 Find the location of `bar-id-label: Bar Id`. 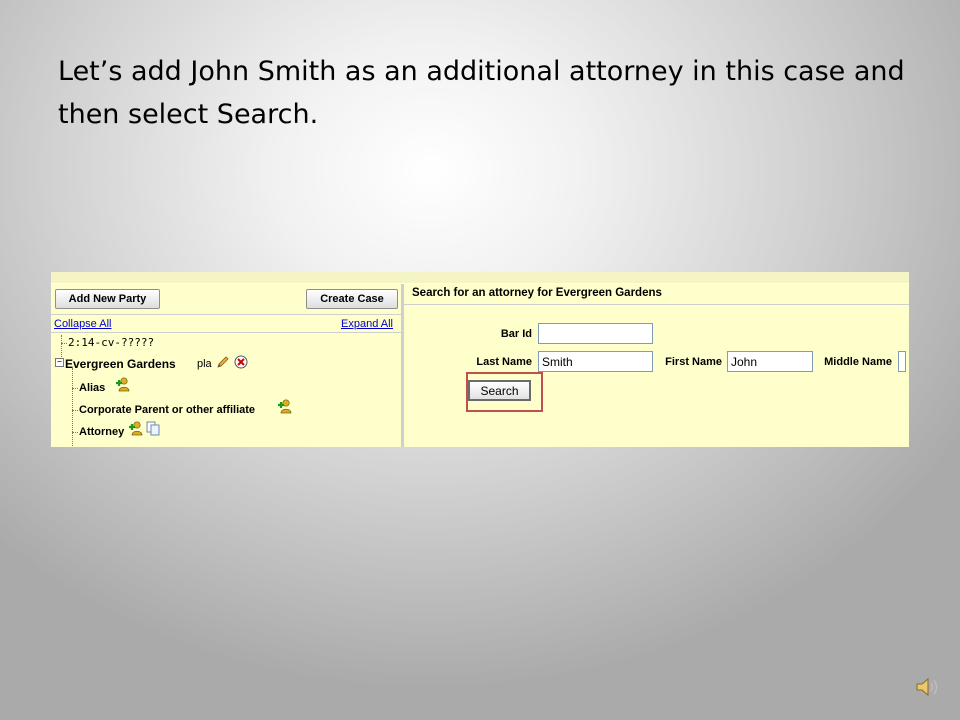

bar-id-label: Bar Id is located at coordinates (516, 334).